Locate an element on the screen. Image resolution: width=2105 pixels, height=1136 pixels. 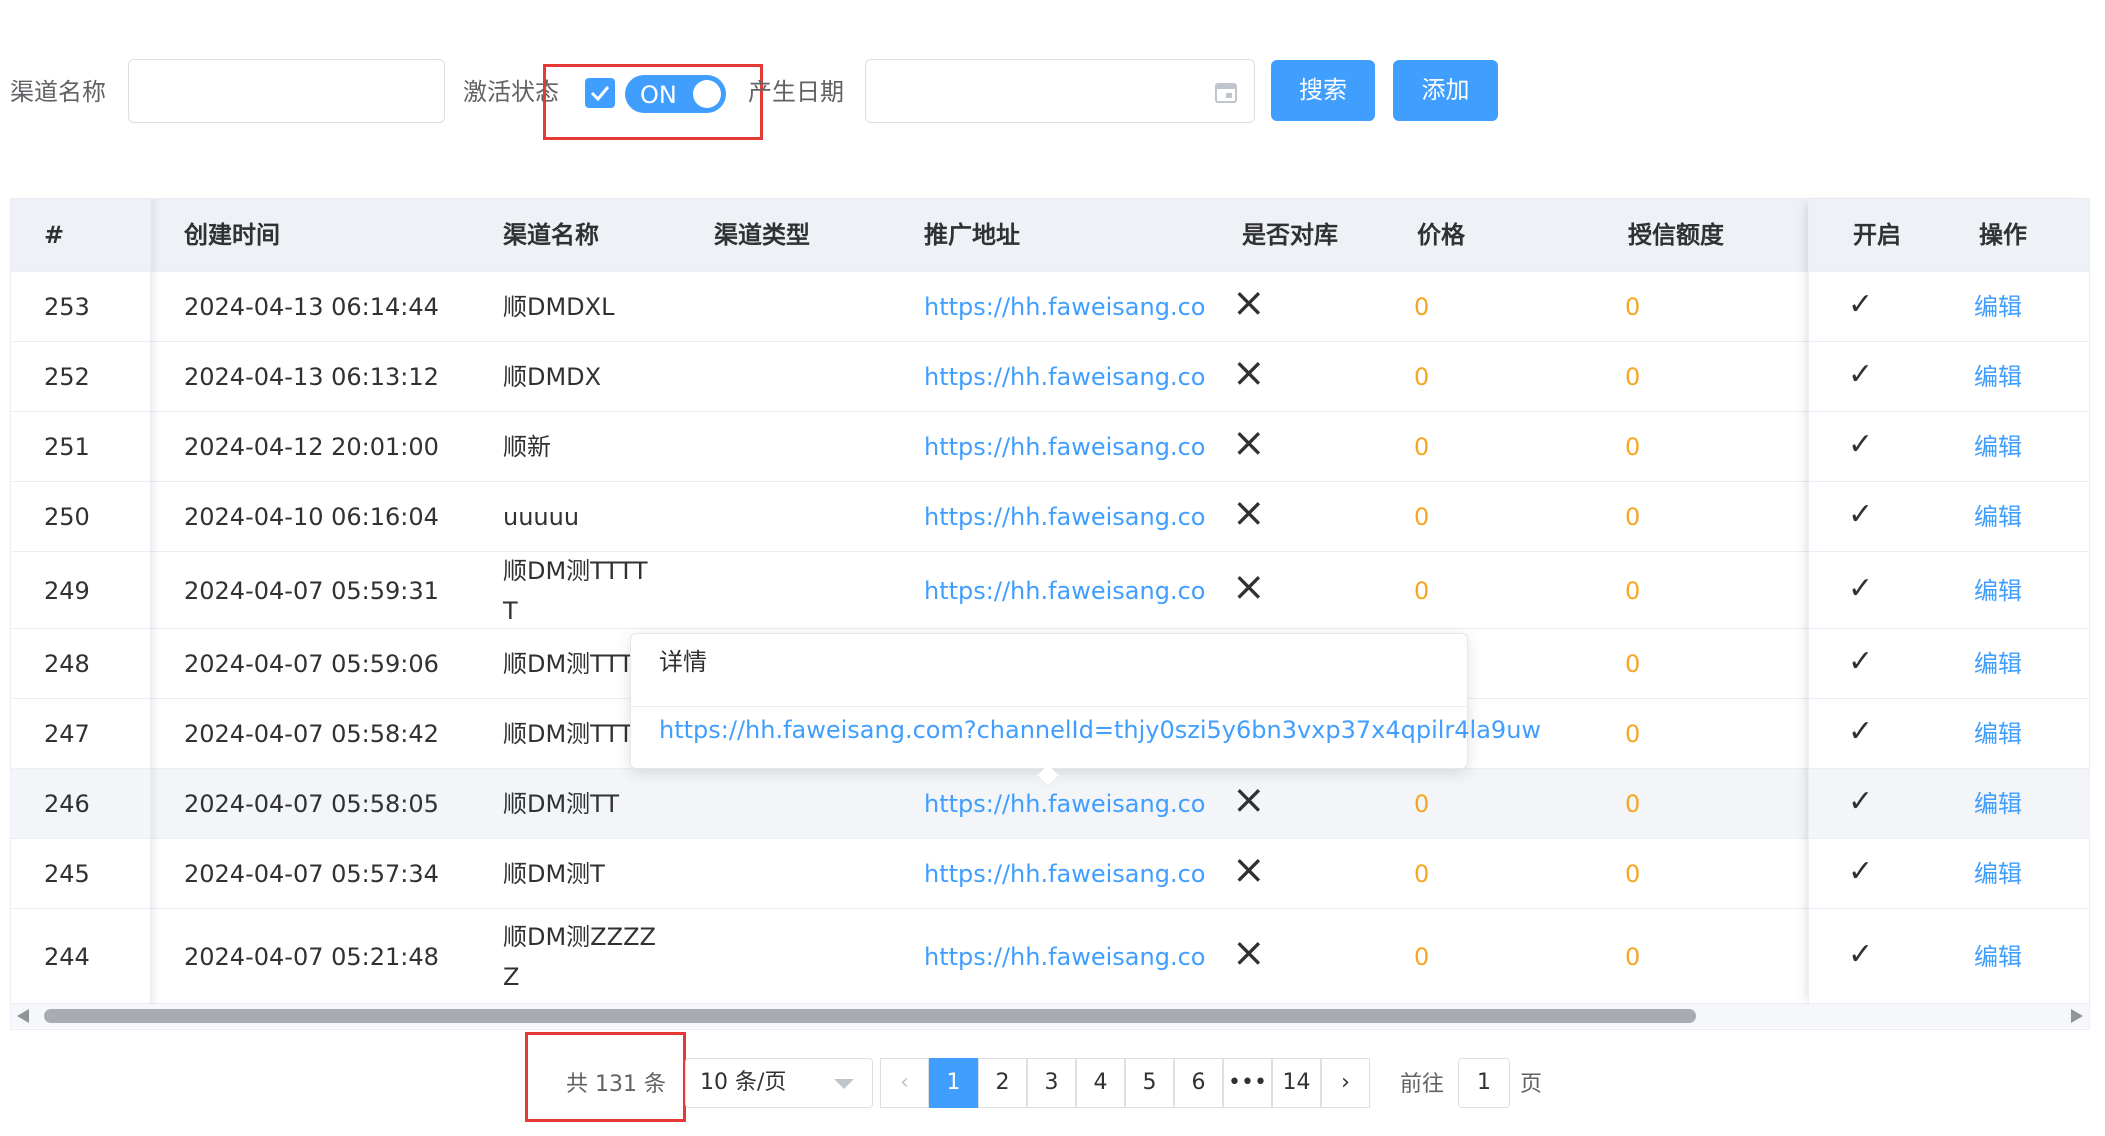
page-button: 3 is located at coordinates (1051, 1083).